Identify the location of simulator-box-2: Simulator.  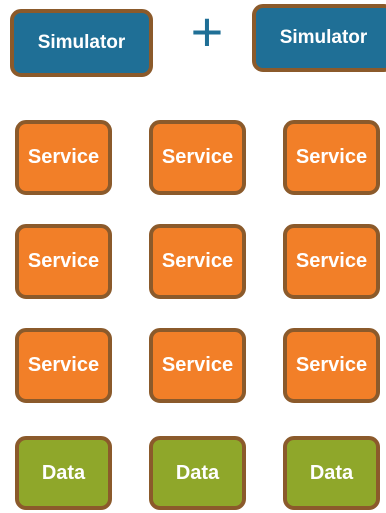
(319, 38).